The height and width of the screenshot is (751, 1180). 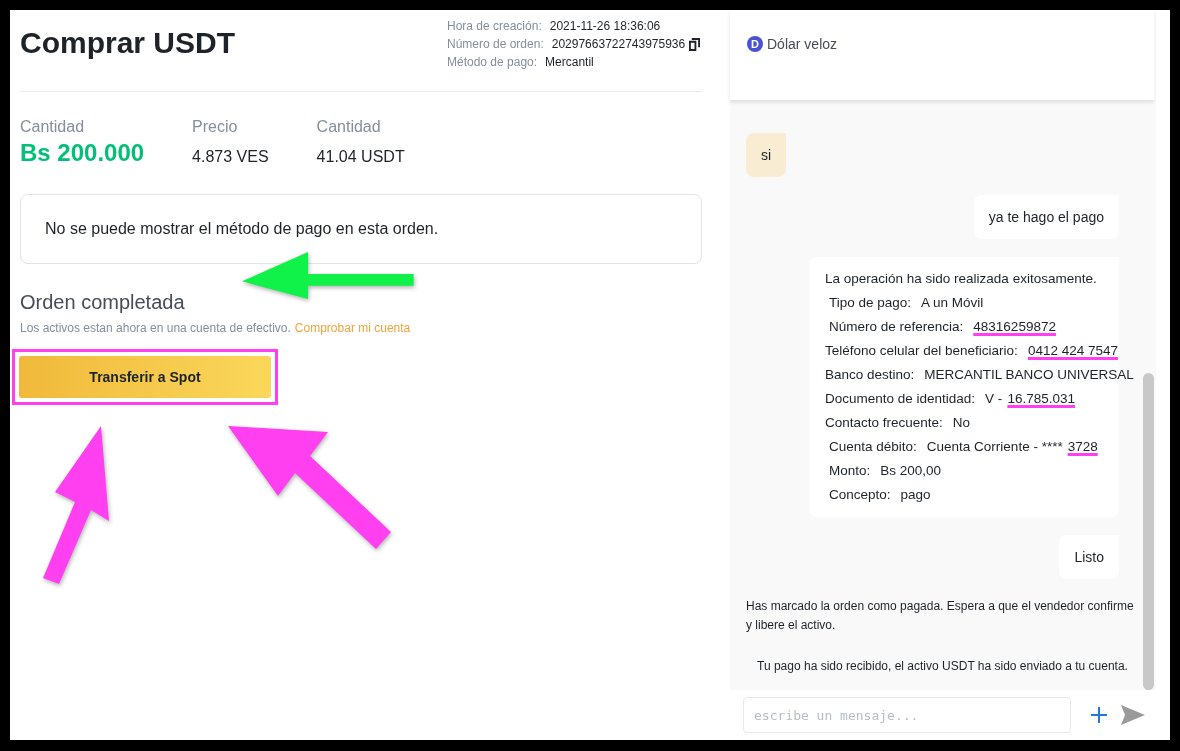 I want to click on receipt-label: Número de referencia:, so click(x=896, y=327).